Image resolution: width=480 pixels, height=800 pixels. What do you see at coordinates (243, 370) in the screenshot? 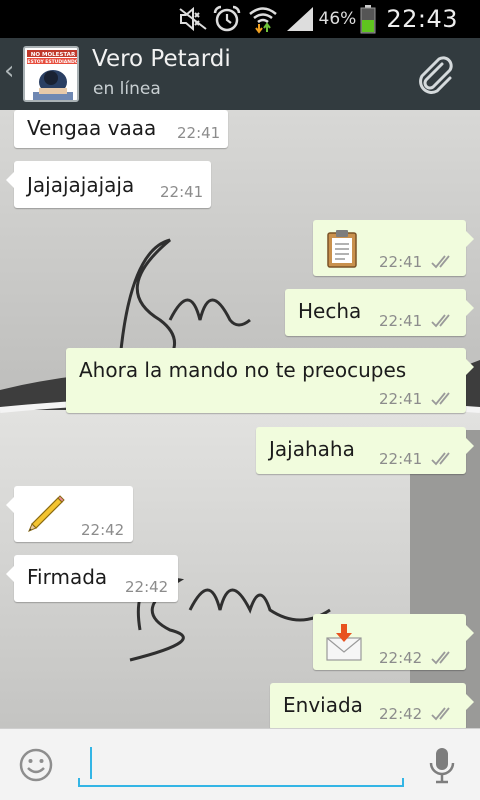
I see `message-text: Ahora la mando no te preocupes` at bounding box center [243, 370].